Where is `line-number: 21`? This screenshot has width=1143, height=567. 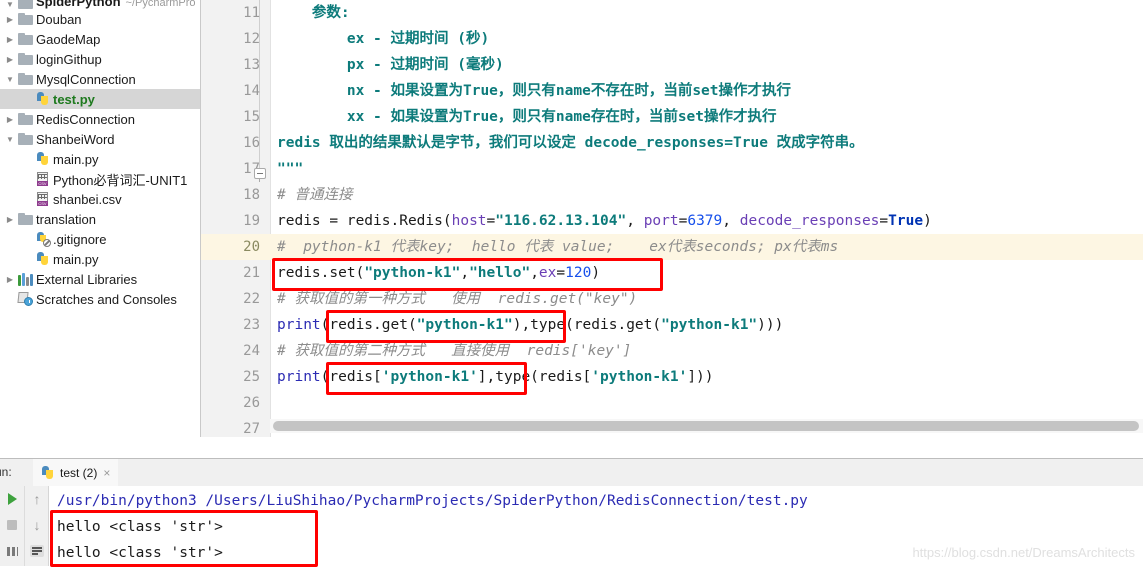 line-number: 21 is located at coordinates (251, 273).